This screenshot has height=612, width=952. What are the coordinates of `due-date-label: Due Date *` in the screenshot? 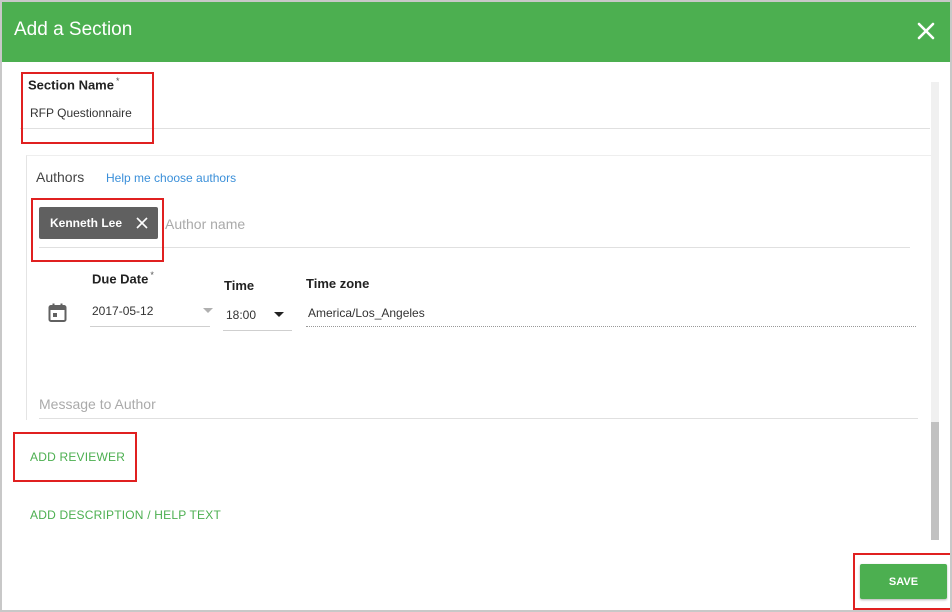 It's located at (123, 278).